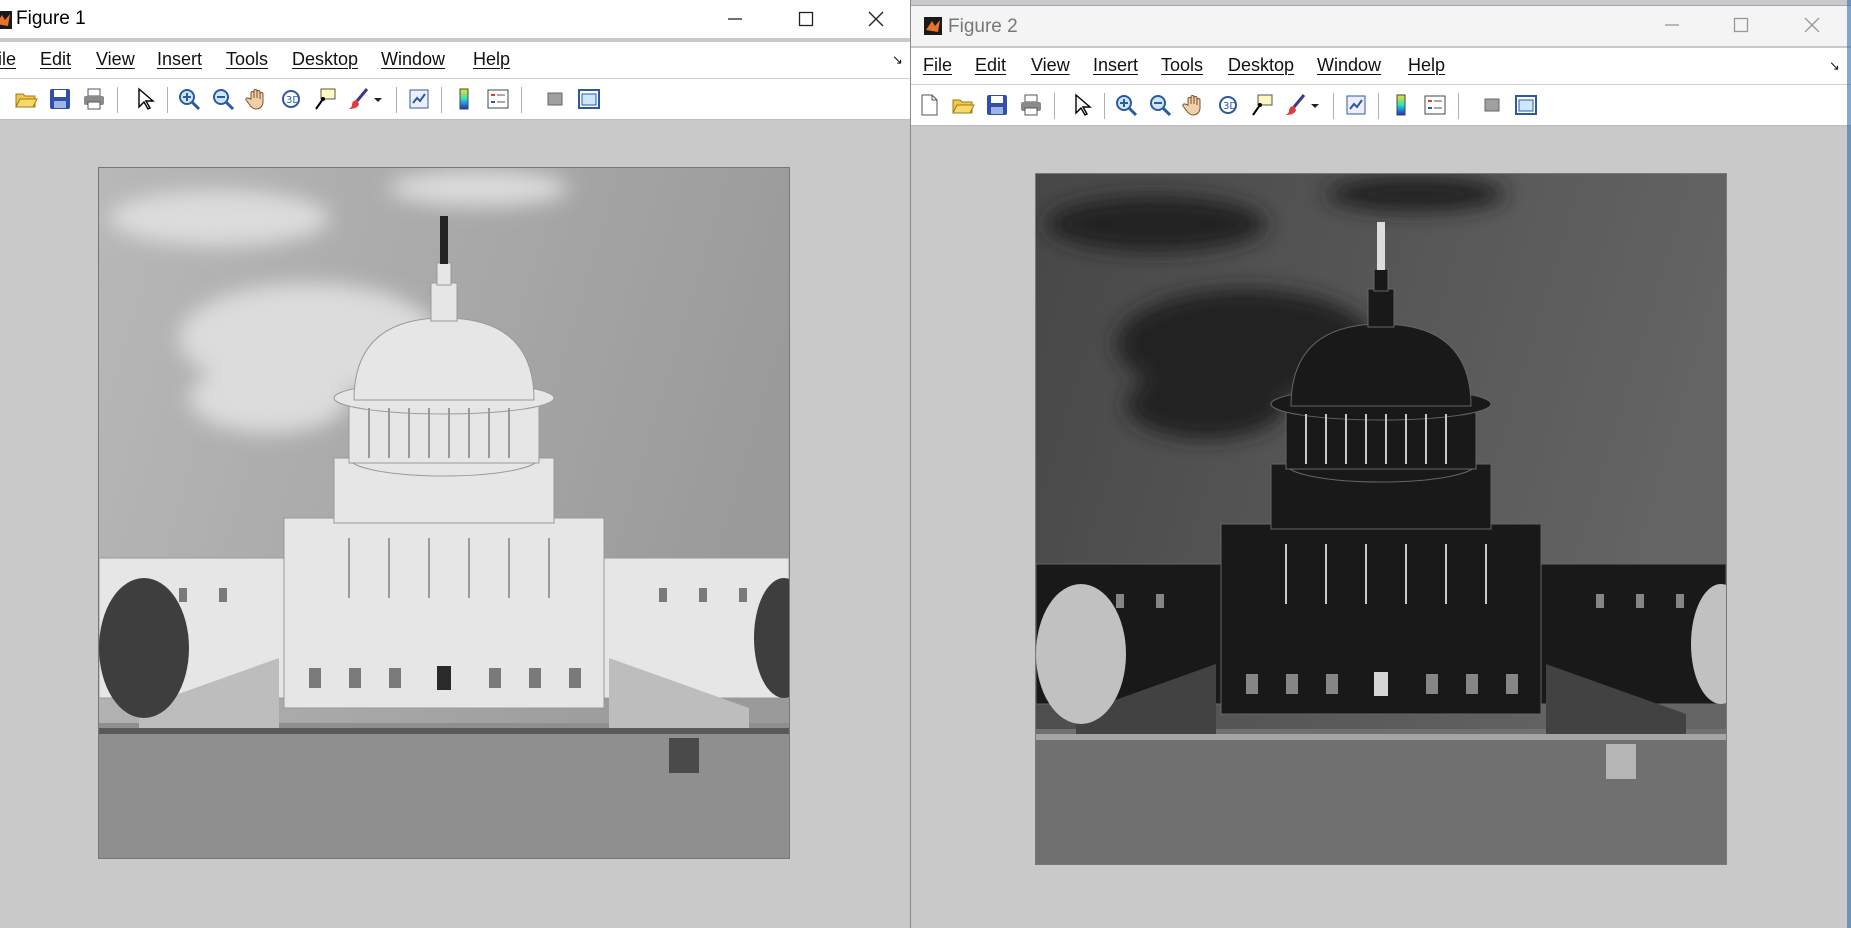  Describe the element at coordinates (1849, 464) in the screenshot. I see `background-window-edge` at that location.